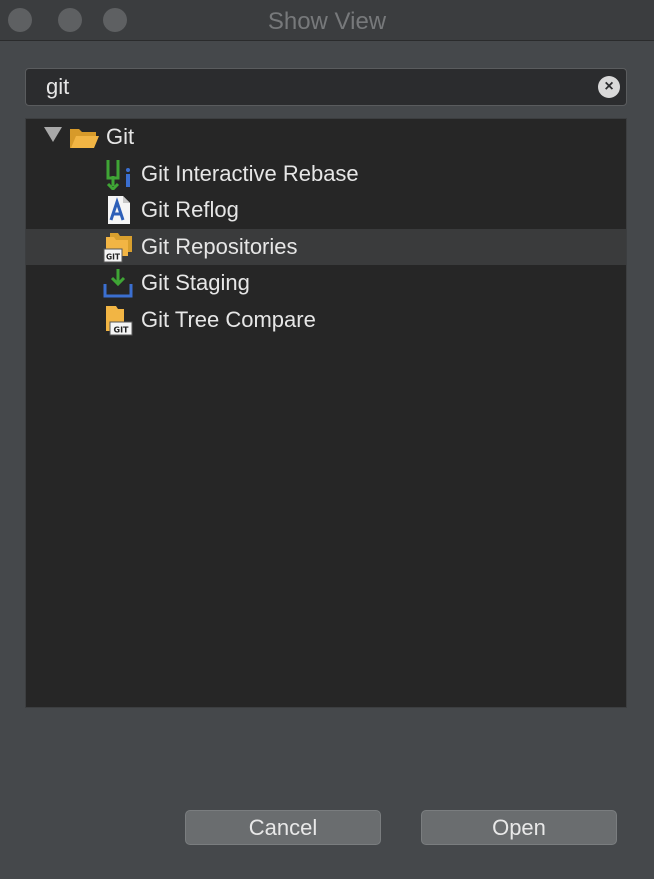 The height and width of the screenshot is (879, 654). I want to click on tree-compare-icon: GIT, so click(119, 321).